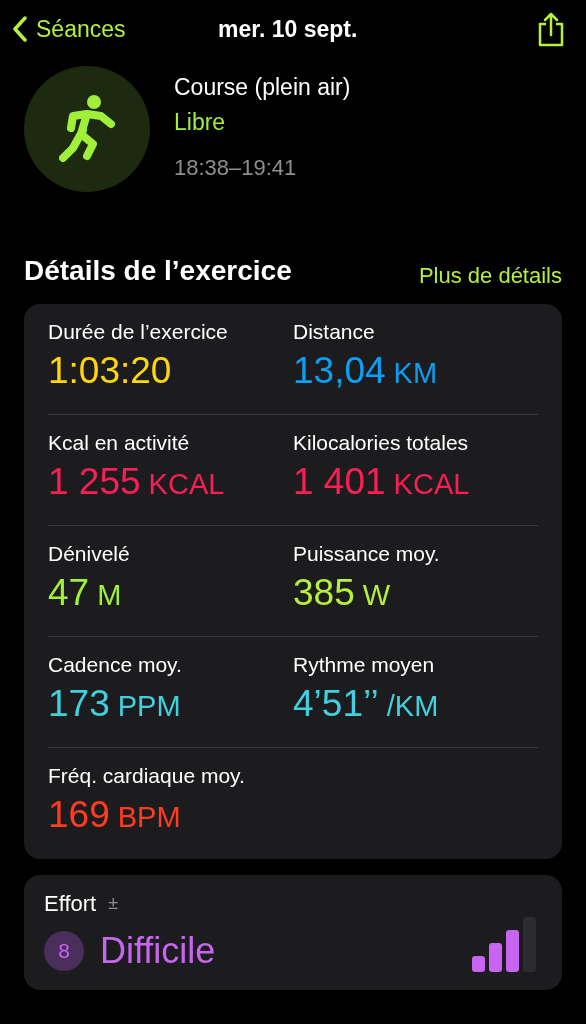 The width and height of the screenshot is (586, 1024). I want to click on plus-minus-icon: ±, so click(113, 903).